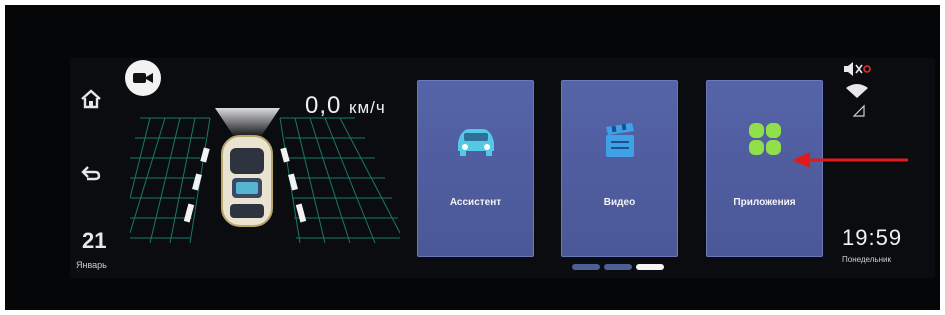 The height and width of the screenshot is (315, 945). I want to click on app-label: Видео, so click(619, 202).